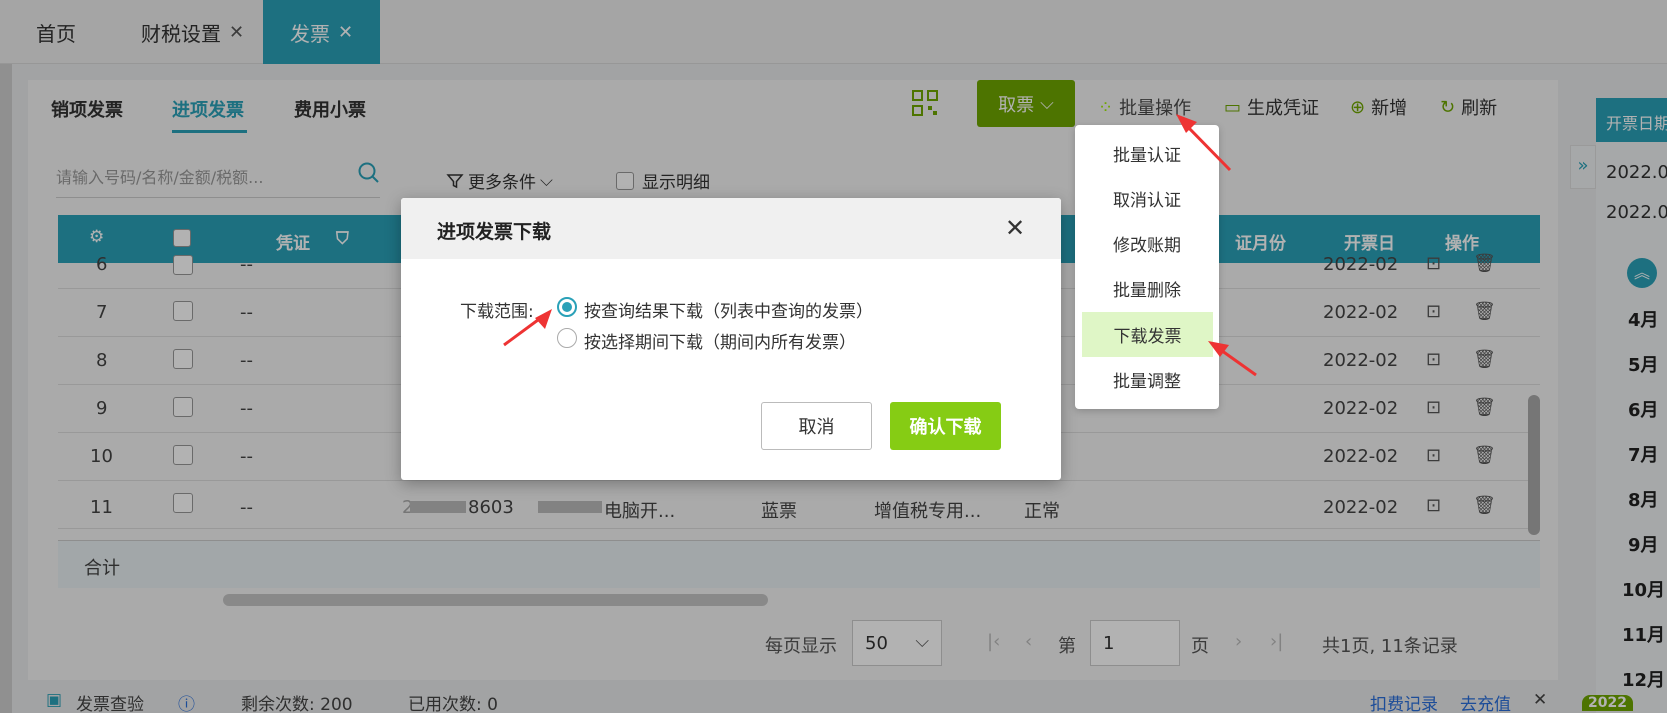  Describe the element at coordinates (1147, 379) in the screenshot. I see `menu-item-batch-adjust: 批量调整` at that location.